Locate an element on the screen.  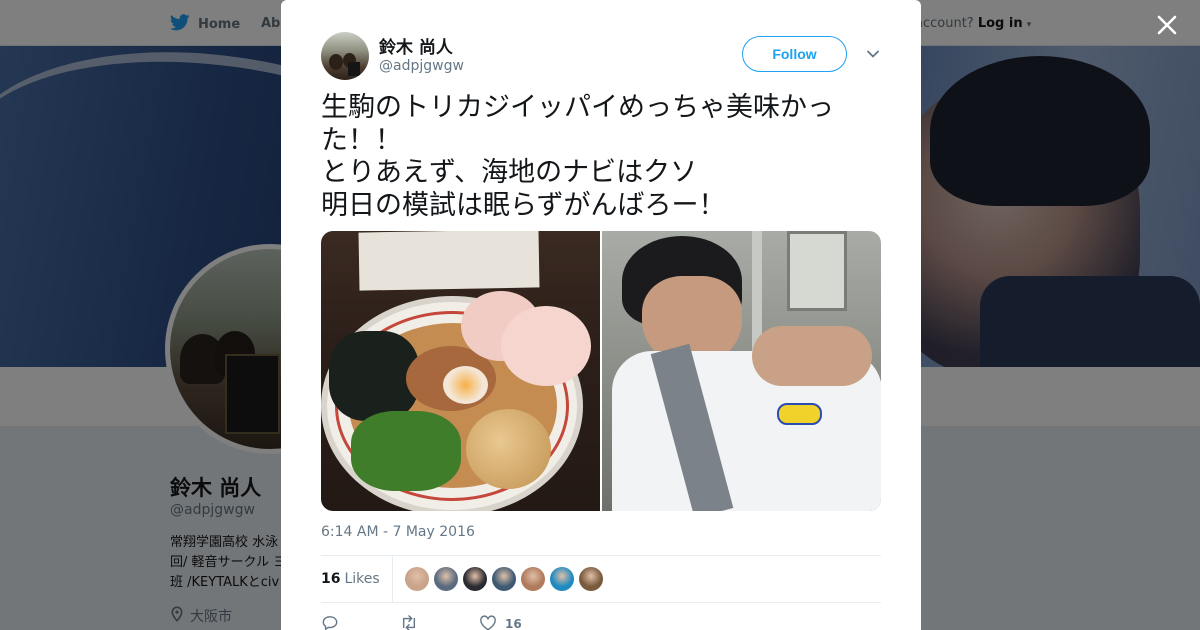
retweet-button is located at coordinates (409, 622).